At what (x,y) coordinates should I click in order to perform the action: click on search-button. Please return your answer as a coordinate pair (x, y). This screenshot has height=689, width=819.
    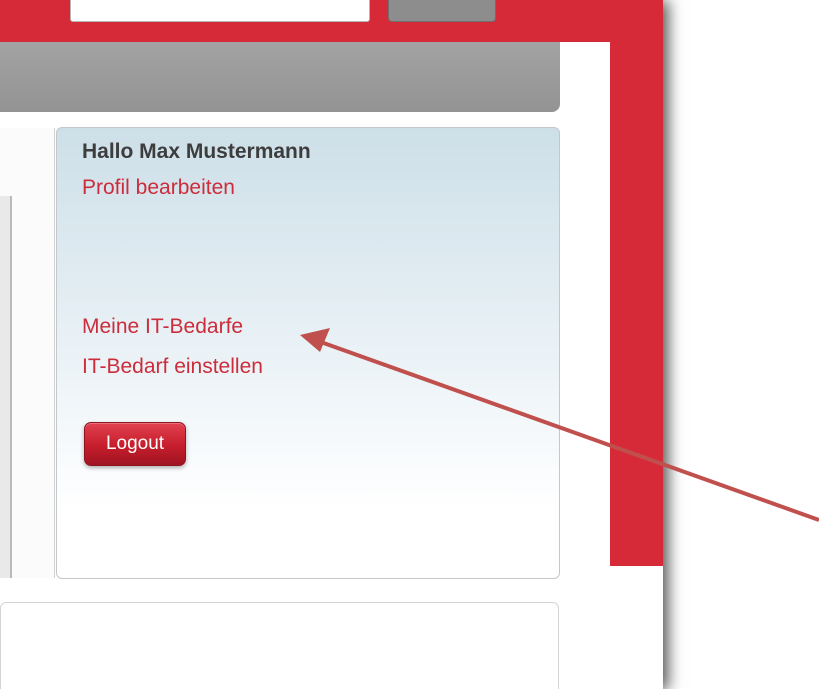
    Looking at the image, I should click on (442, 11).